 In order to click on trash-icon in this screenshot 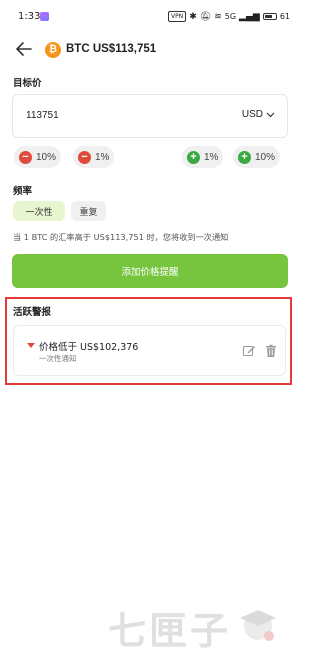, I will do `click(271, 350)`.